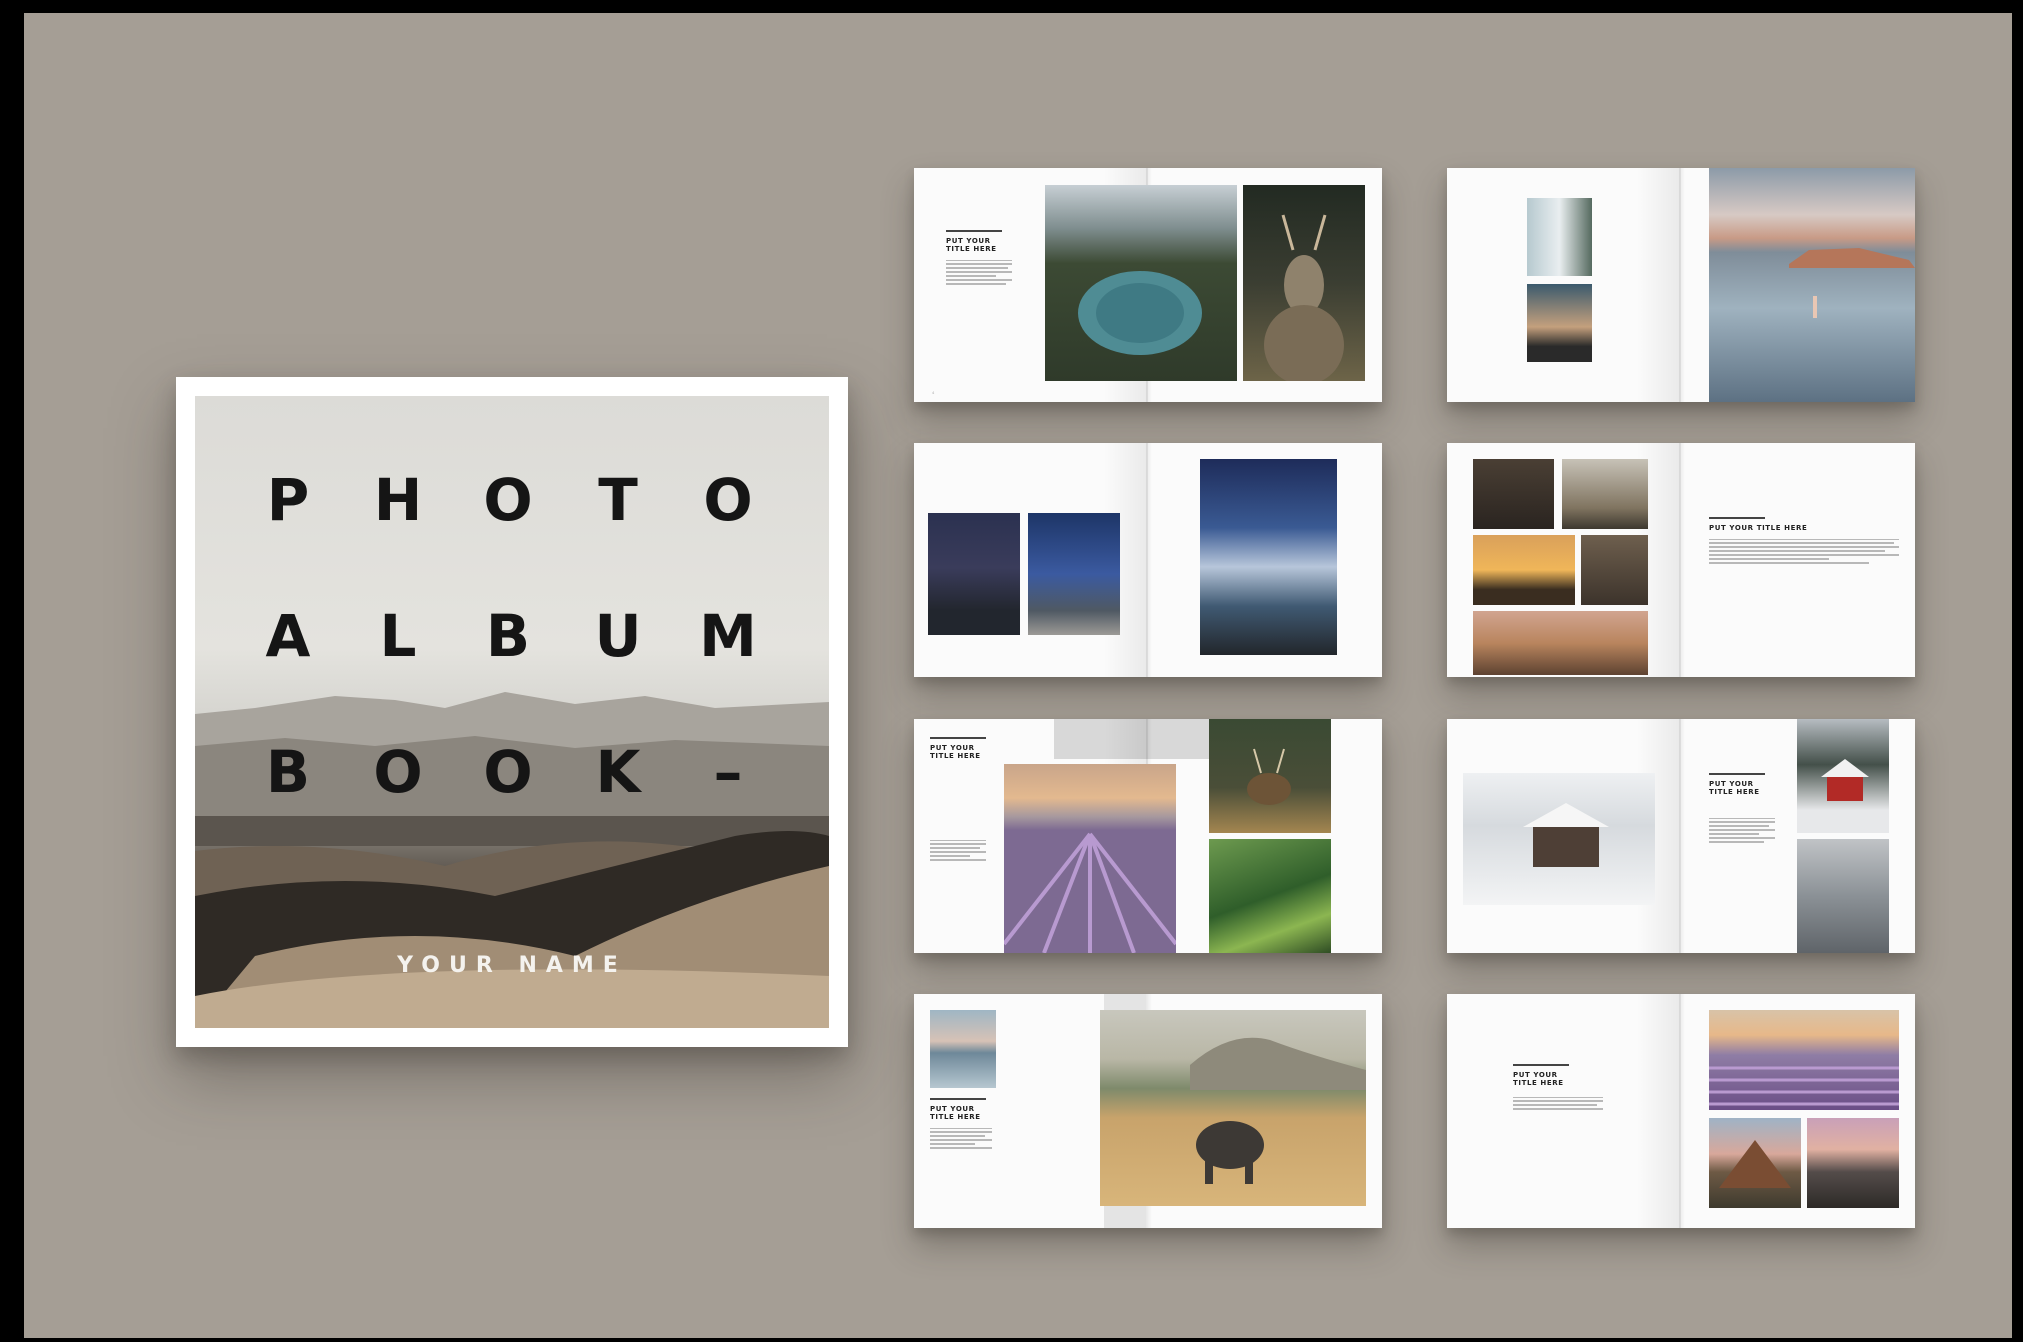  I want to click on lake-photo, so click(1141, 283).